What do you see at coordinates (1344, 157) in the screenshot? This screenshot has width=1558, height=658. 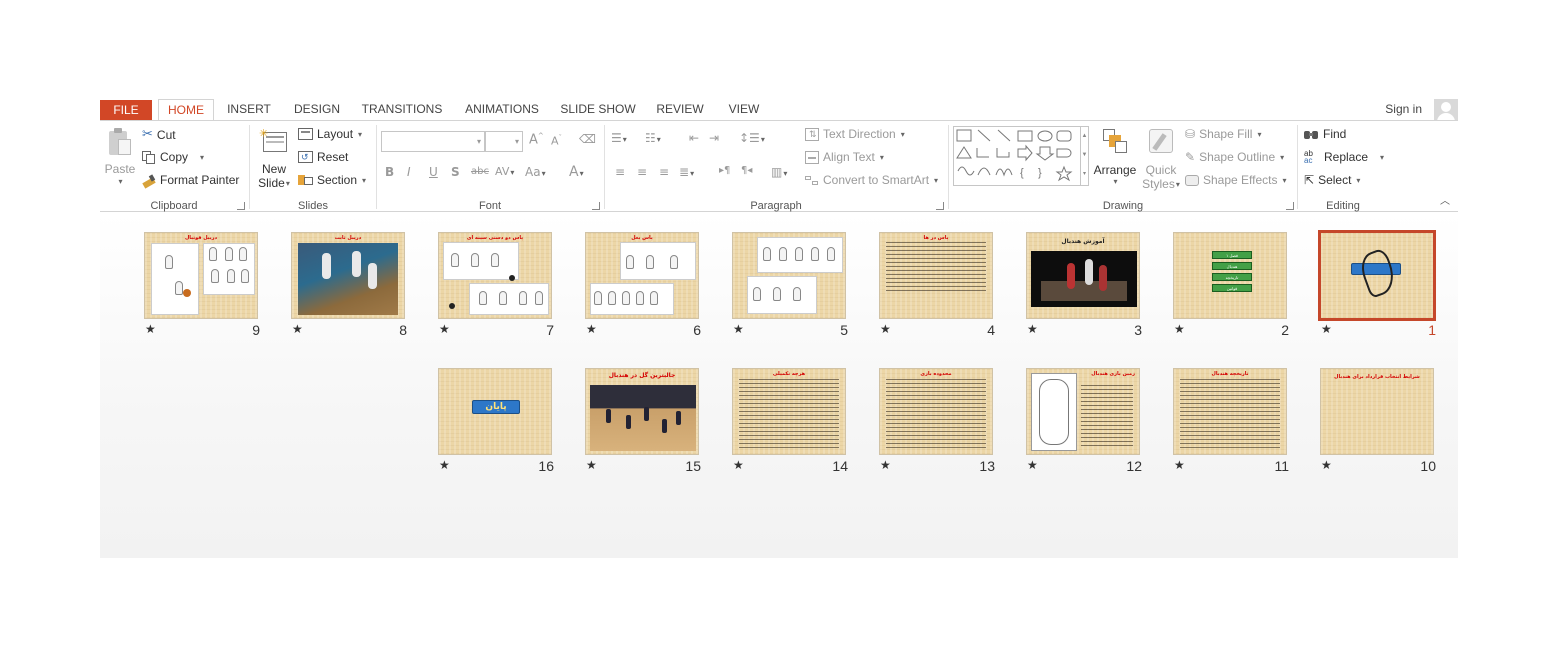 I see `replace-button: ab ac Replace ▾` at bounding box center [1344, 157].